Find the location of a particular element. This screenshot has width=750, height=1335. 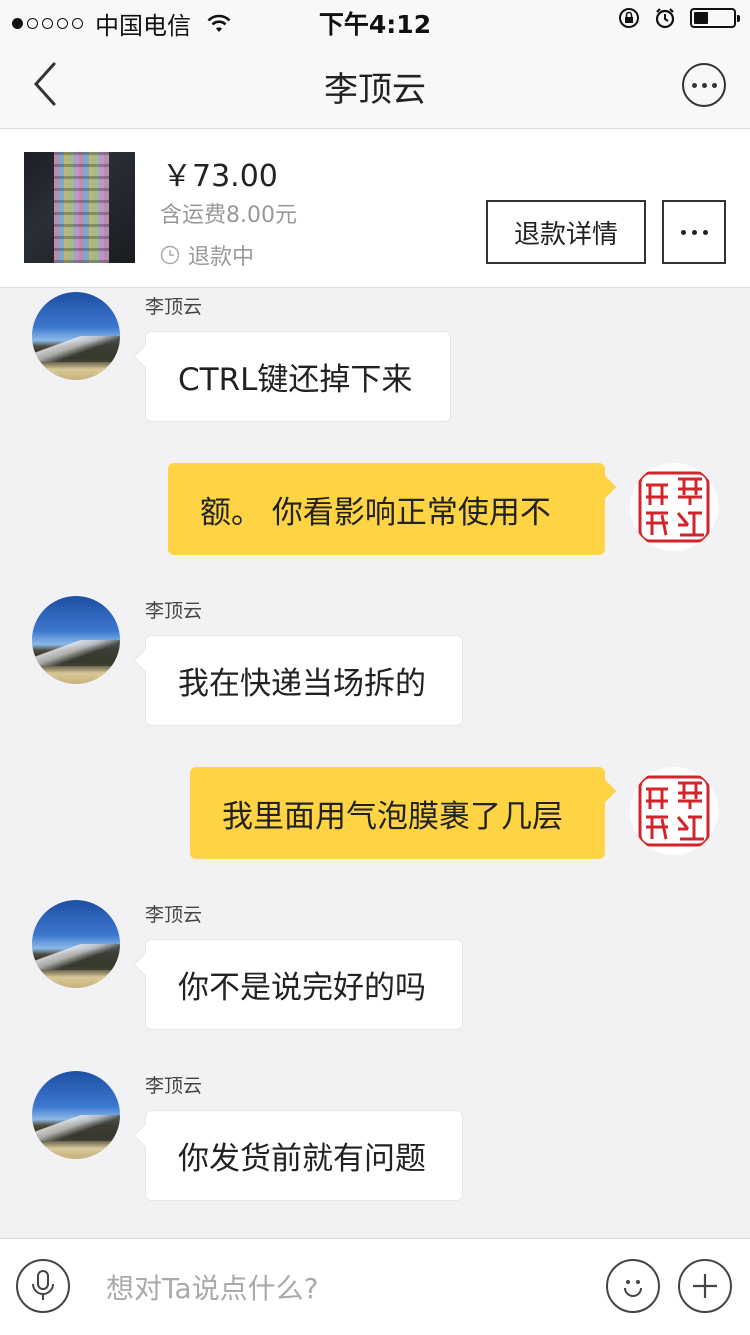

more-options-button is located at coordinates (704, 85).